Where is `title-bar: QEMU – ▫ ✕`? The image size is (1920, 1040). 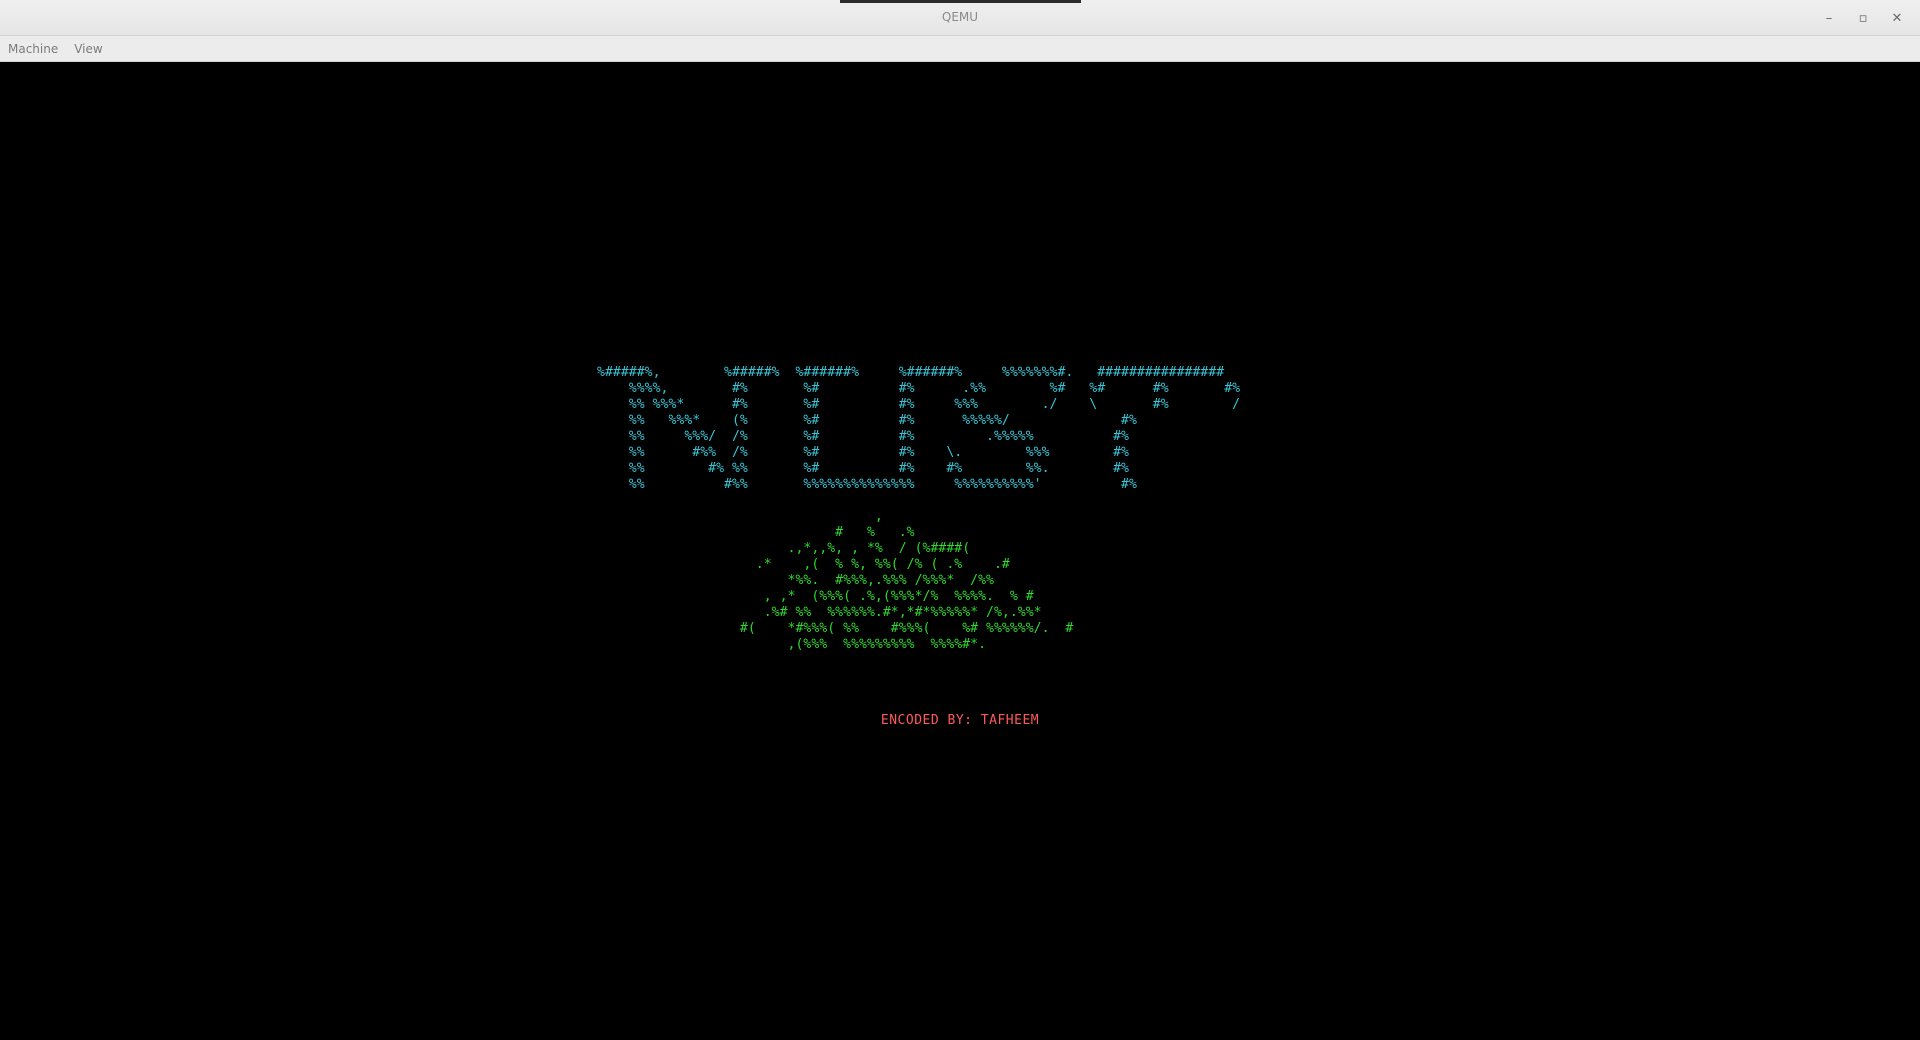
title-bar: QEMU – ▫ ✕ is located at coordinates (960, 18).